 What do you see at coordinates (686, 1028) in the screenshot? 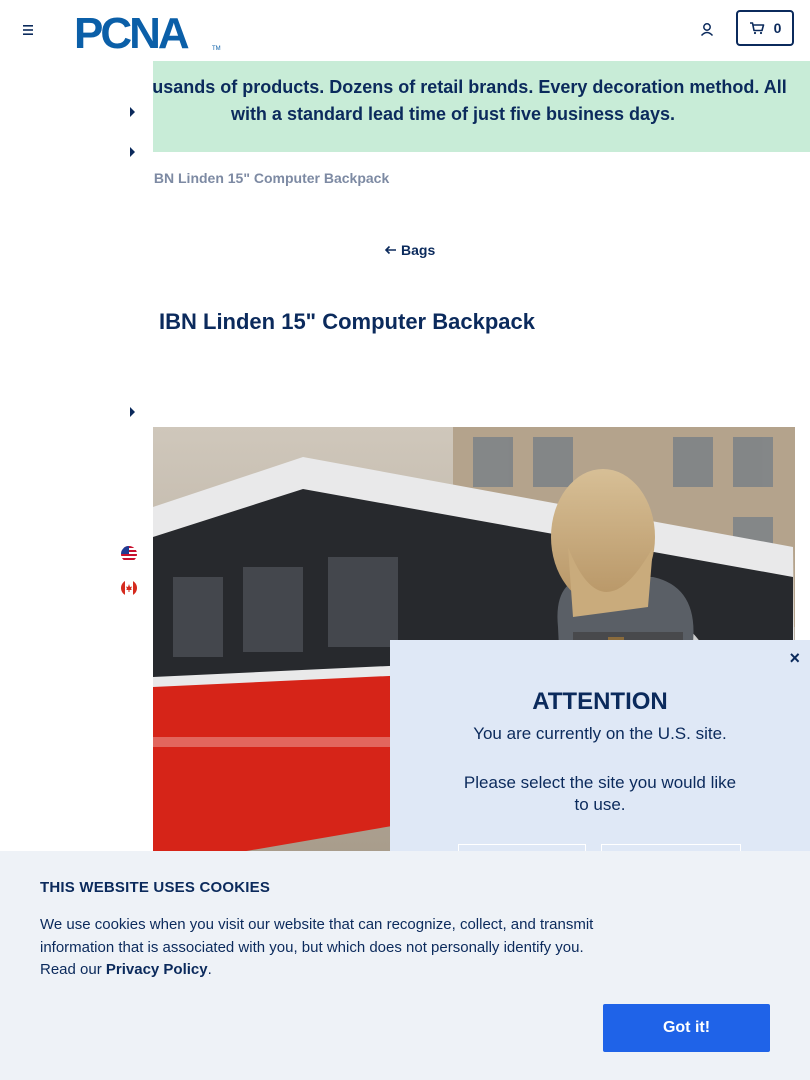
I see `accept-cookies-button: Got it!` at bounding box center [686, 1028].